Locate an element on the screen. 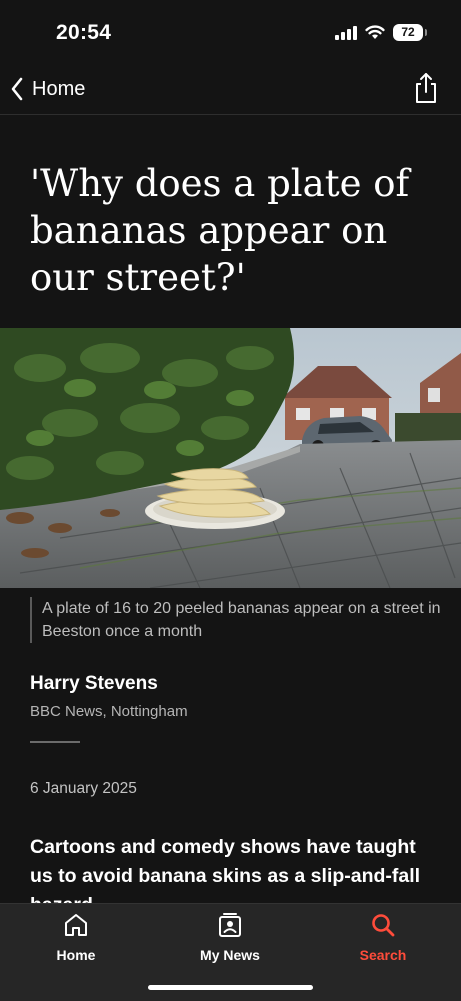 The height and width of the screenshot is (1001, 461). status-bar: 20:54 72 is located at coordinates (230, 31).